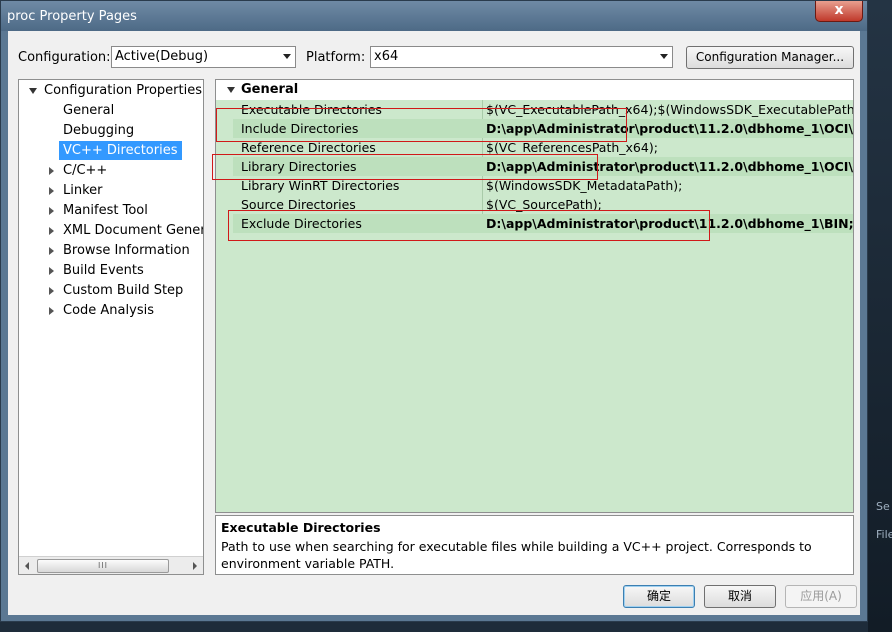  I want to click on tree-item-debugging: Debugging, so click(98, 130).